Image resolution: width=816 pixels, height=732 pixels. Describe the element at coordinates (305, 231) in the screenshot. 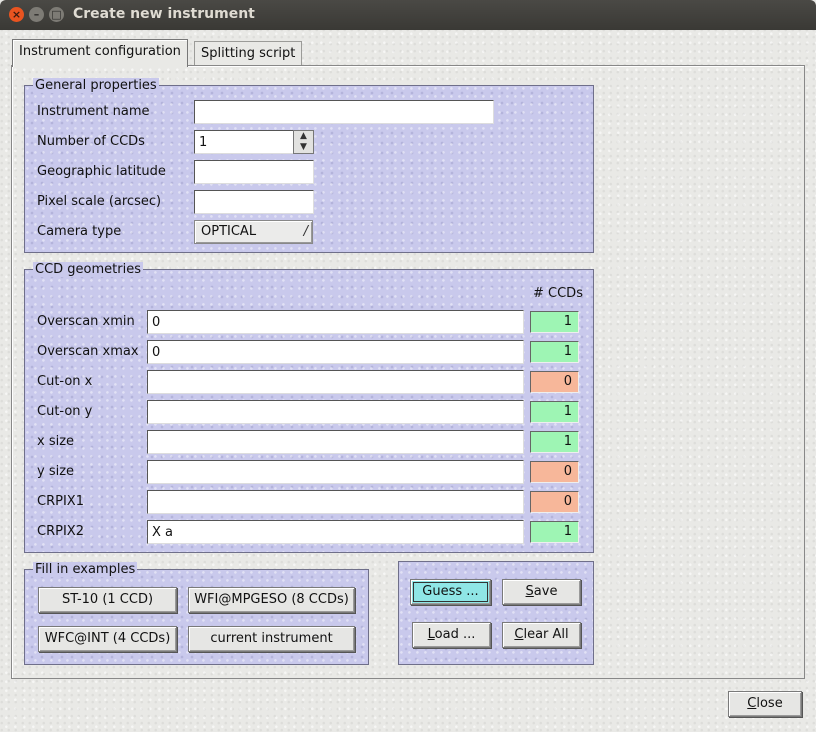

I see `option-menu-indicator-icon: /` at that location.